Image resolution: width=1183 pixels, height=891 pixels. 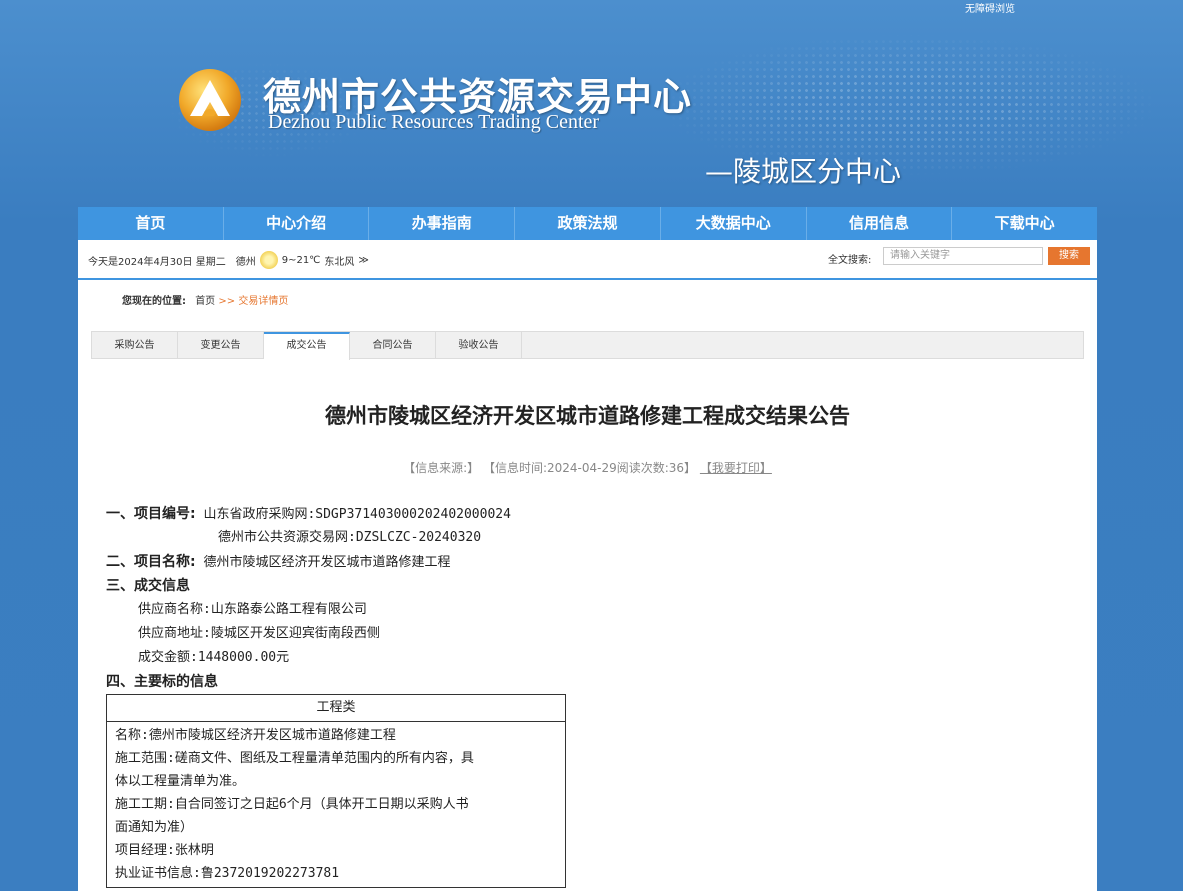 What do you see at coordinates (393, 345) in the screenshot?
I see `tab-contract: 合同公告` at bounding box center [393, 345].